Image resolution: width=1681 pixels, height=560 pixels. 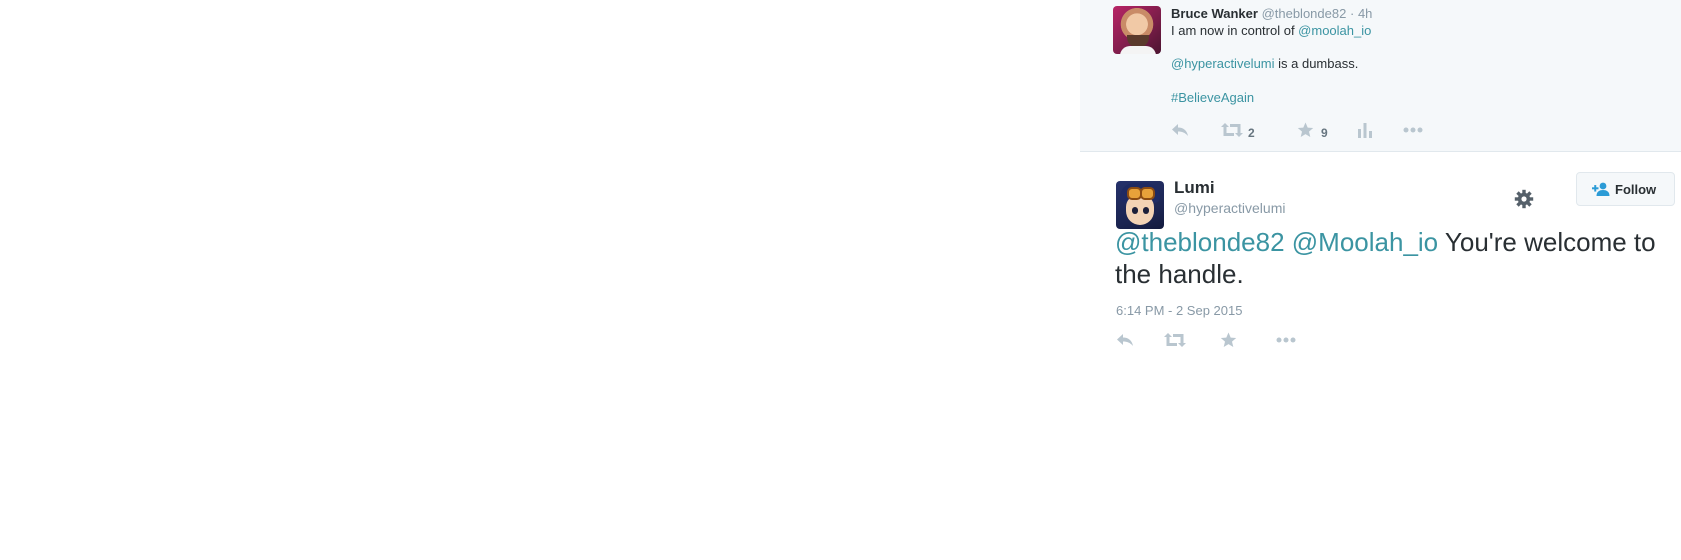 What do you see at coordinates (1179, 310) in the screenshot?
I see `tweet-timestamp: 6:14 PM - 2 Sep 2015` at bounding box center [1179, 310].